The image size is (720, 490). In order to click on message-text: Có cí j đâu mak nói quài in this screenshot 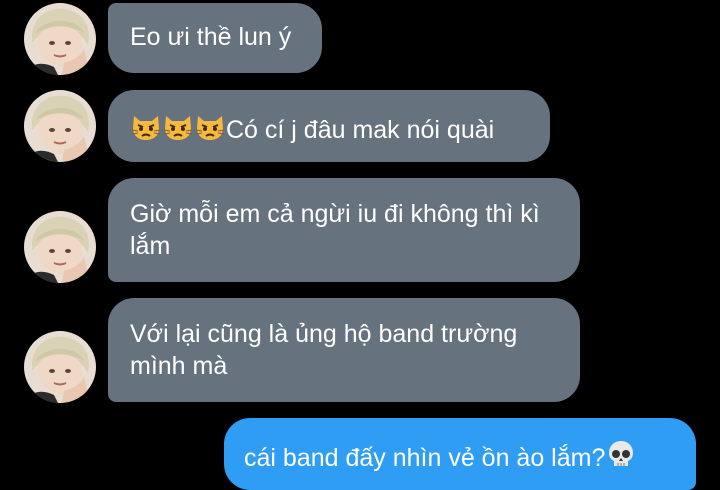, I will do `click(360, 130)`.